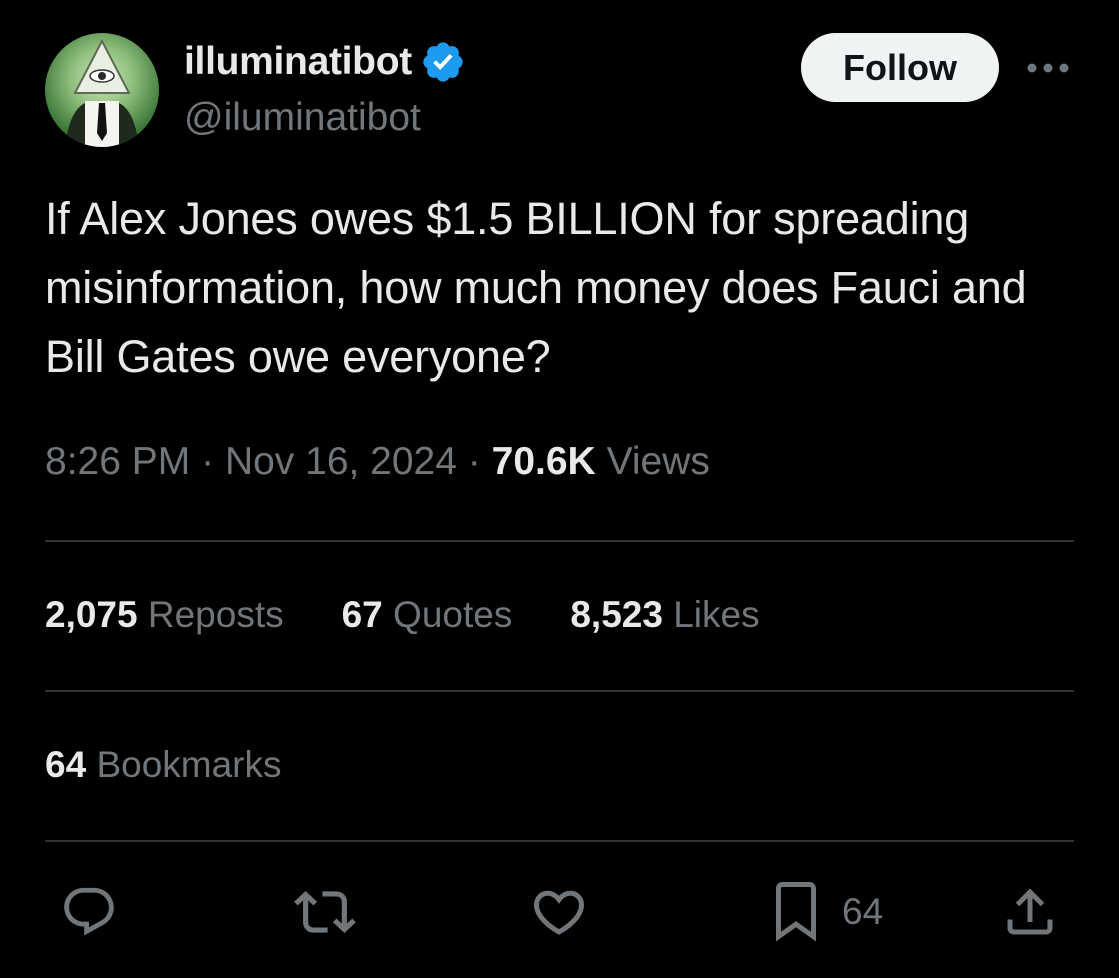  Describe the element at coordinates (616, 614) in the screenshot. I see `likes-count: 8,523` at that location.